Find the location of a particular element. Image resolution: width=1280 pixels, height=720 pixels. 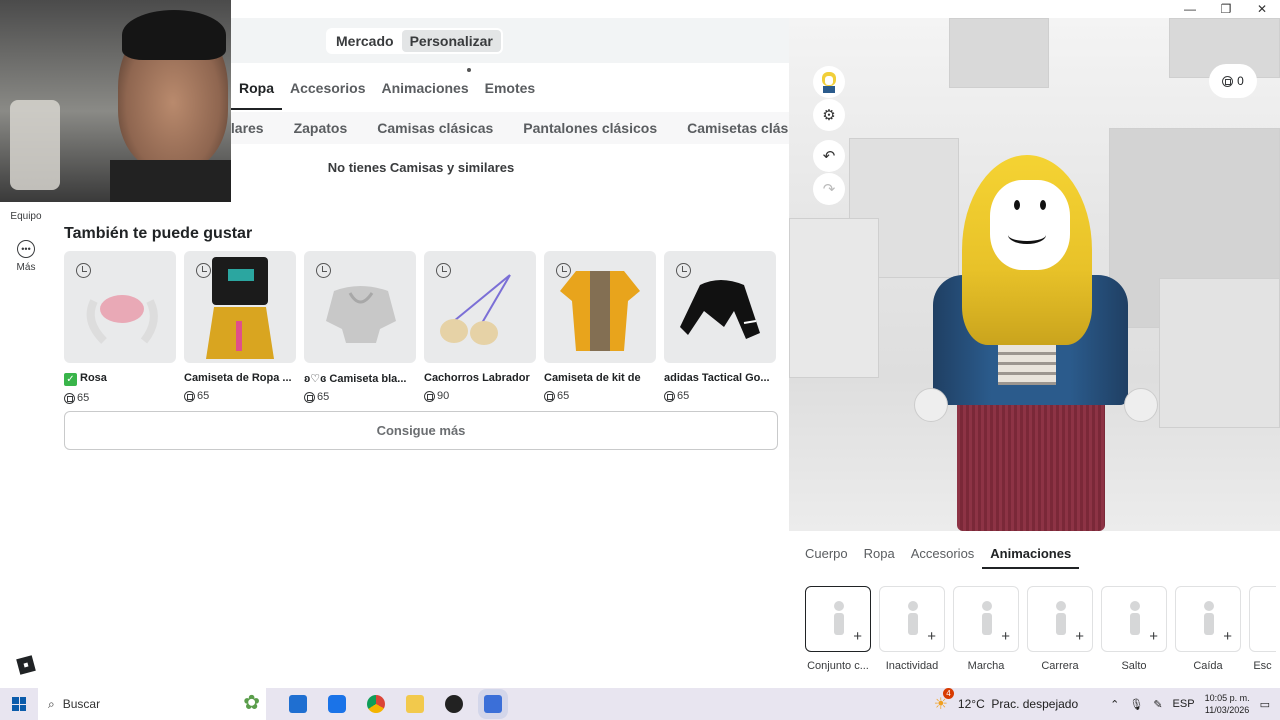

animation-label: Salto is located at coordinates (1134, 666).